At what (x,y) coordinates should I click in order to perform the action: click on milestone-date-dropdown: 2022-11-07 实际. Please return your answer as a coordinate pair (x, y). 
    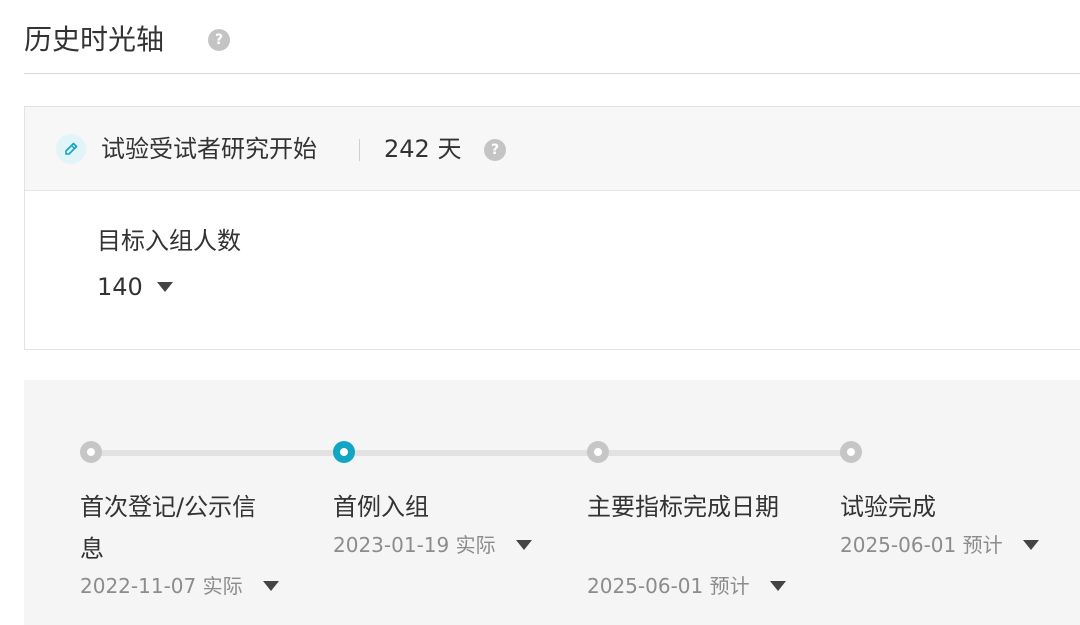
    Looking at the image, I should click on (179, 586).